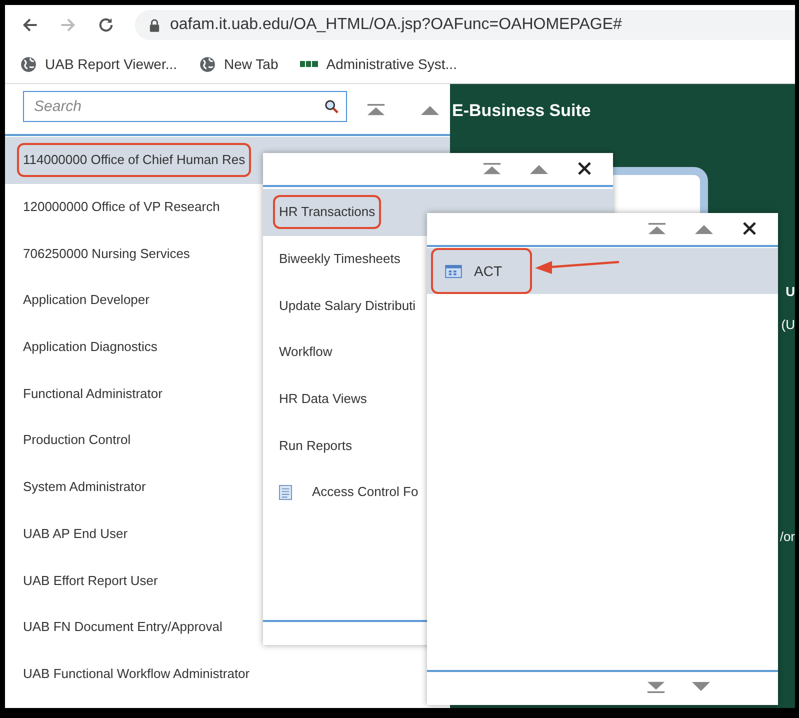 This screenshot has height=718, width=799. Describe the element at coordinates (309, 64) in the screenshot. I see `logo-icon` at that location.